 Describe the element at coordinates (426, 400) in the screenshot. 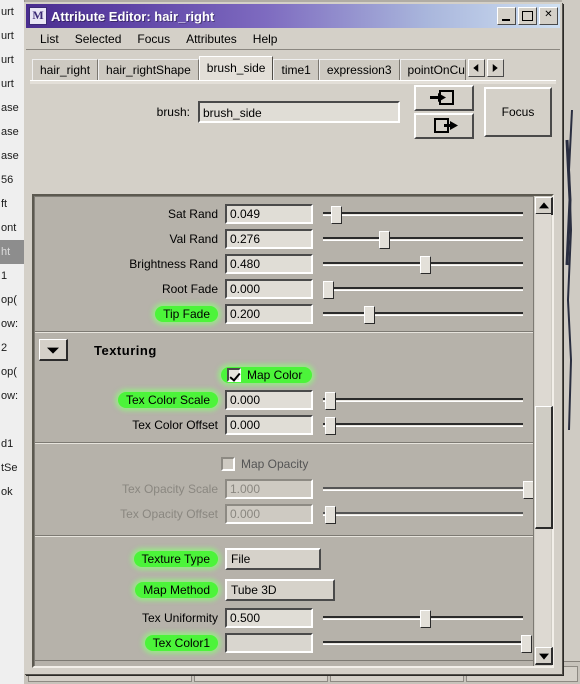

I see `slider-tex-color-scale` at that location.